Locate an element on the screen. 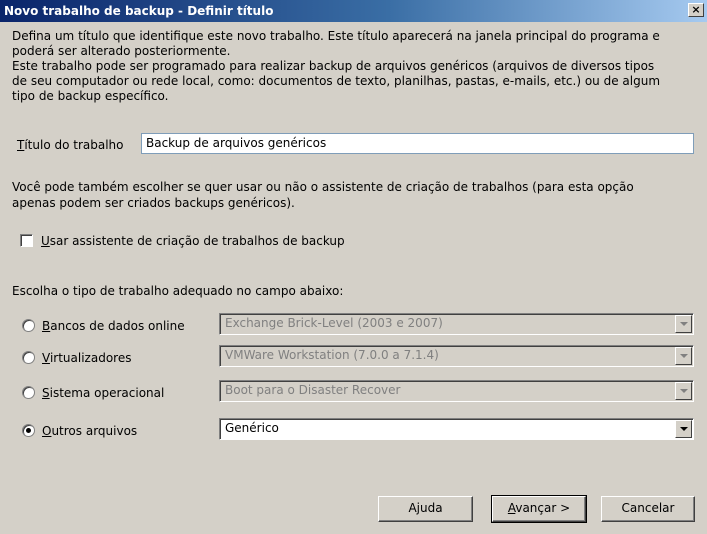  close-button: × is located at coordinates (696, 10).